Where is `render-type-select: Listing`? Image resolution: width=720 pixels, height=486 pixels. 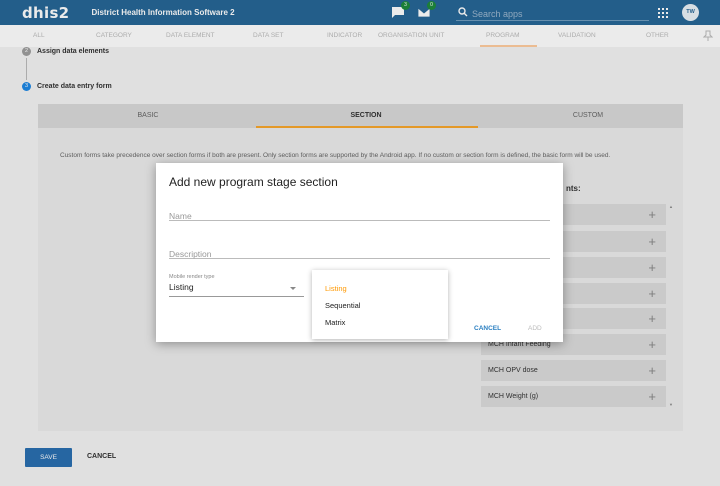
render-type-select: Listing is located at coordinates (236, 289).